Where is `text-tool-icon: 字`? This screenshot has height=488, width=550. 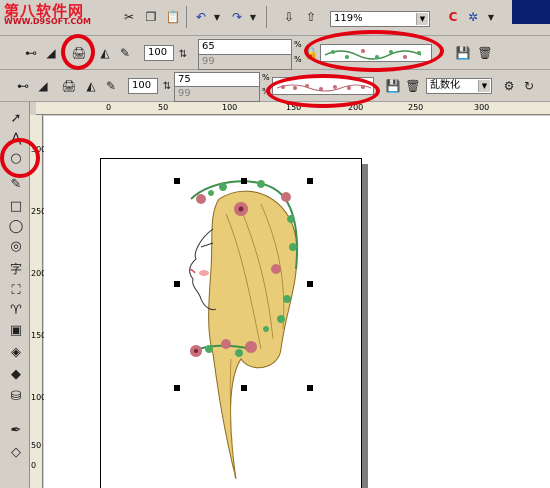 text-tool-icon: 字 is located at coordinates (16, 268).